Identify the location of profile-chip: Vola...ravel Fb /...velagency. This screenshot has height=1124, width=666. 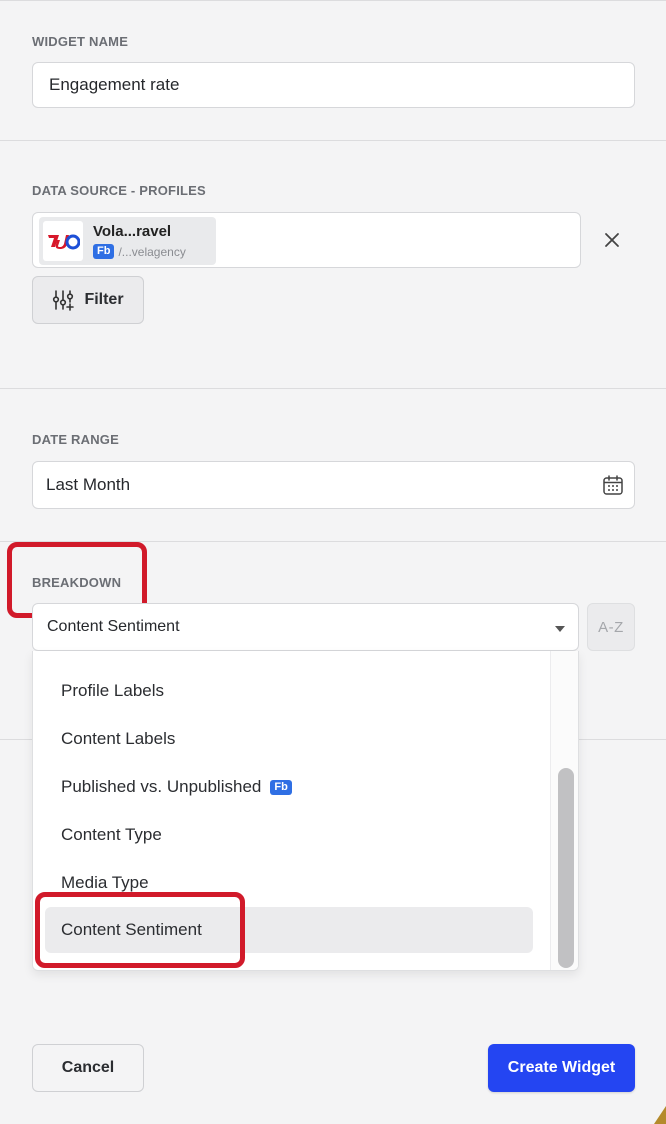
(127, 241).